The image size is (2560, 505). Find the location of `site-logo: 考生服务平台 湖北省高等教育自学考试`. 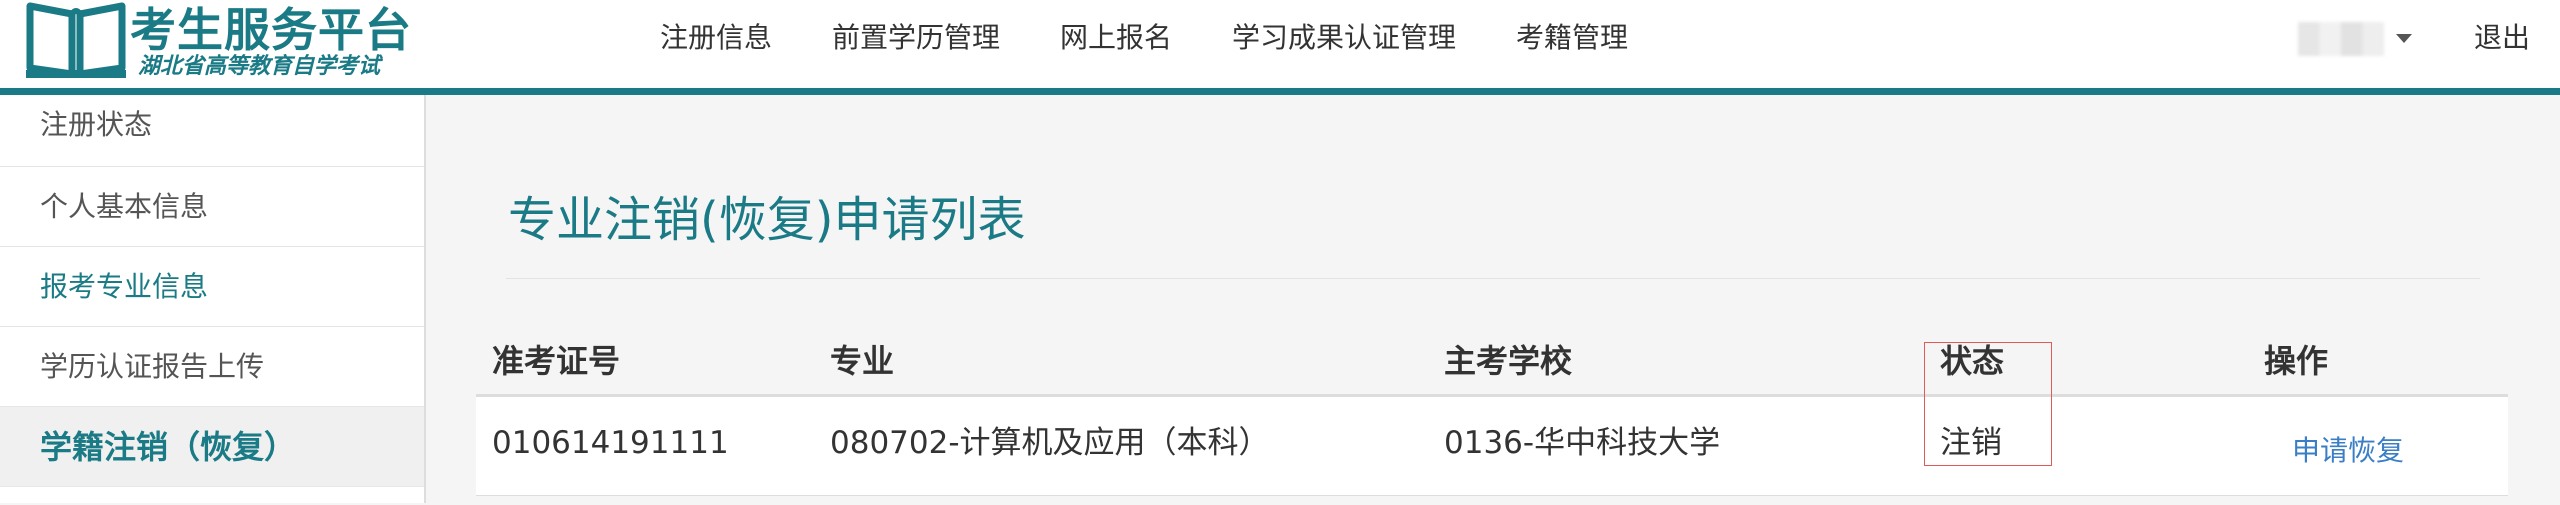

site-logo: 考生服务平台 湖北省高等教育自学考试 is located at coordinates (226, 42).